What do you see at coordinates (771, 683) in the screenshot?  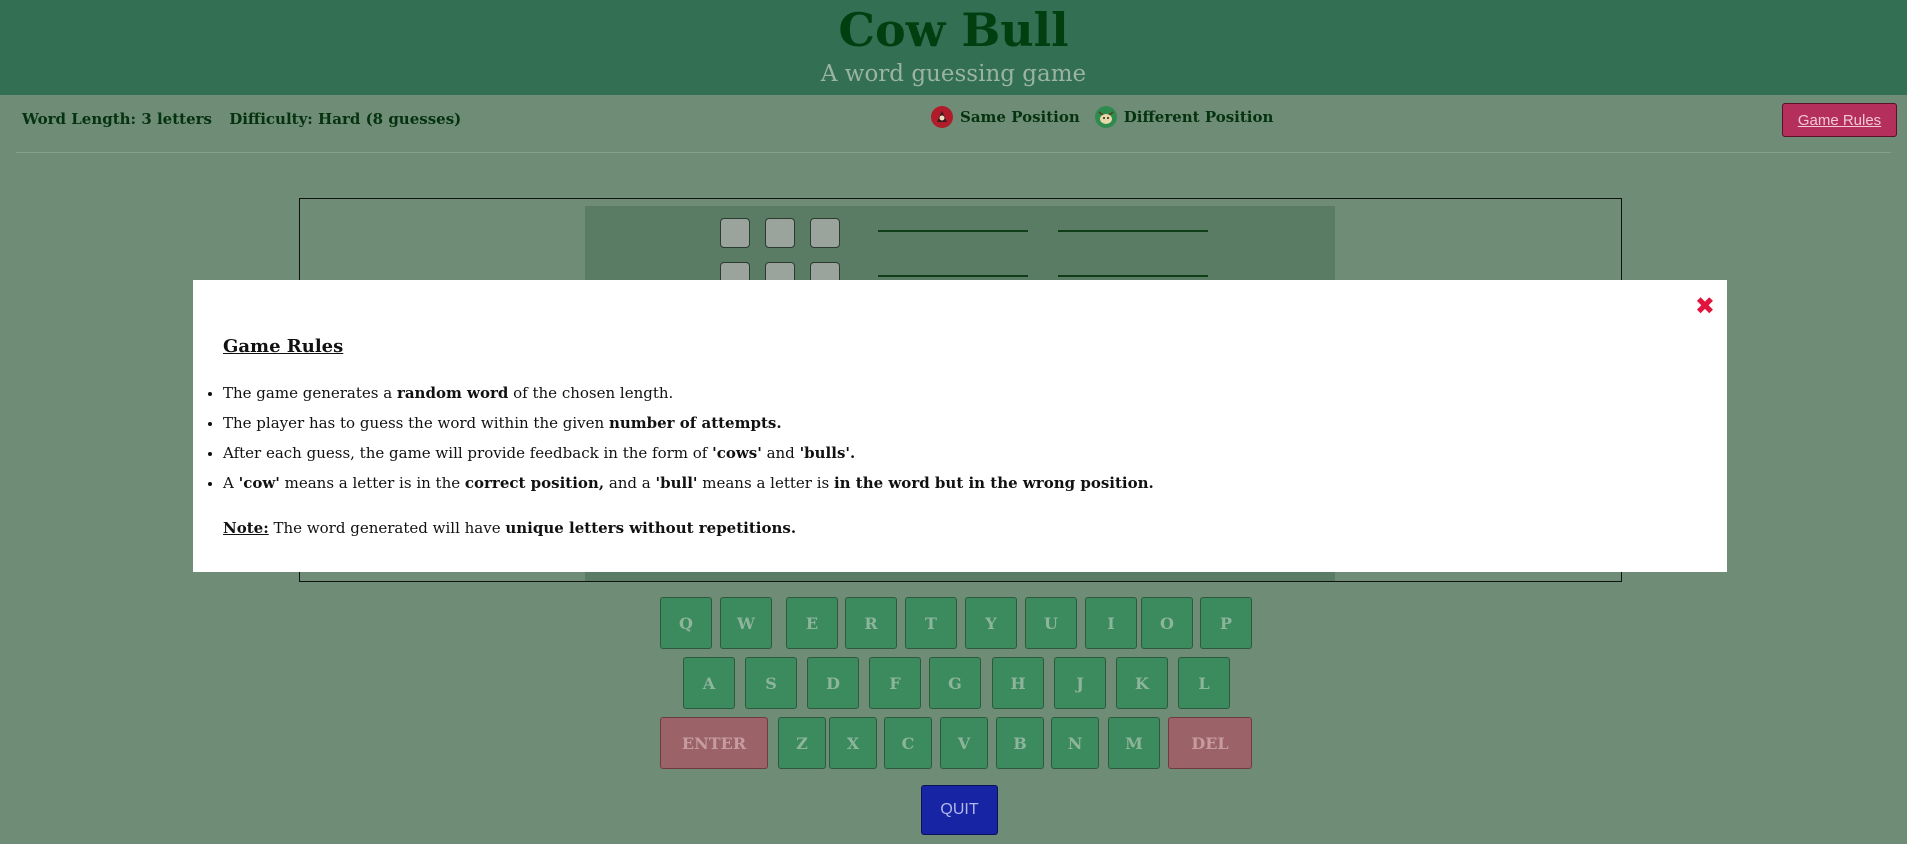 I see `key: S` at bounding box center [771, 683].